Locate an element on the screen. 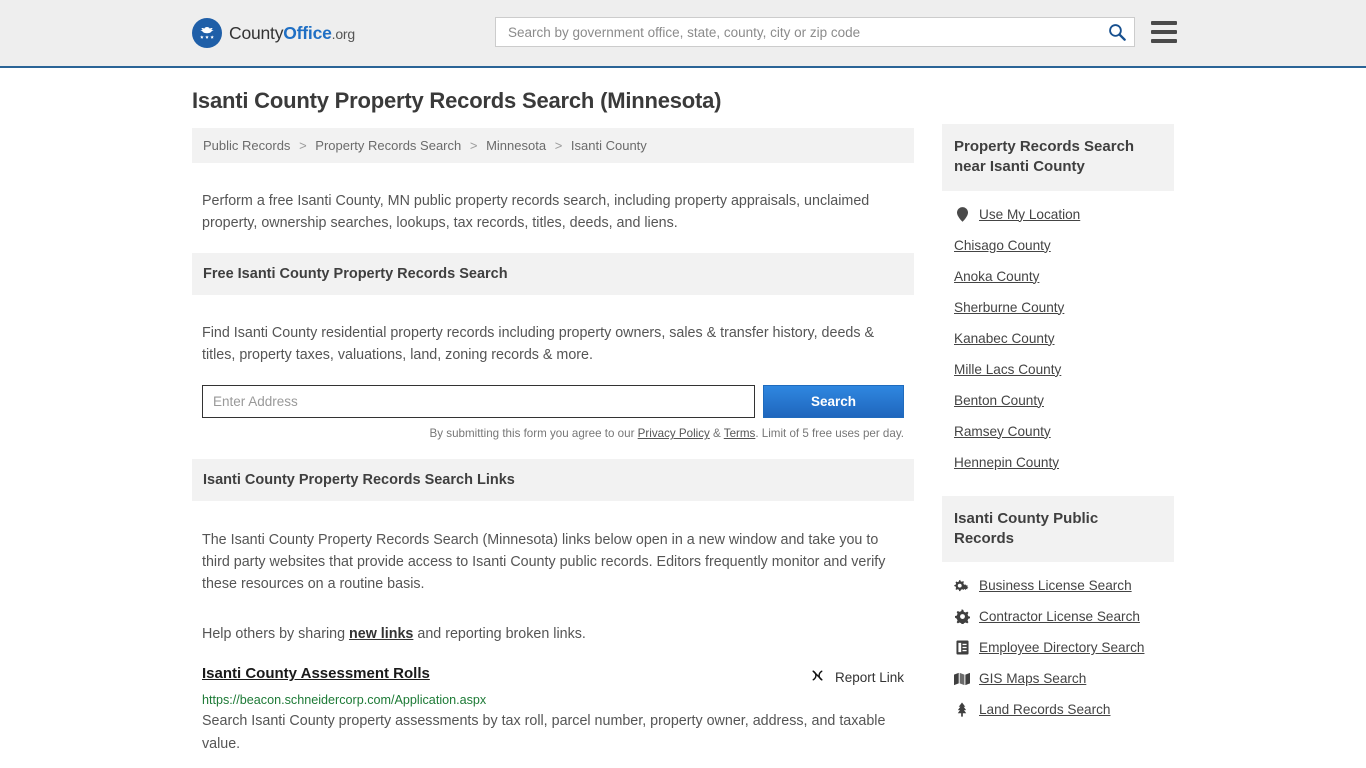 This screenshot has width=1366, height=768. sidebar-link-label: Business License Search is located at coordinates (1055, 585).